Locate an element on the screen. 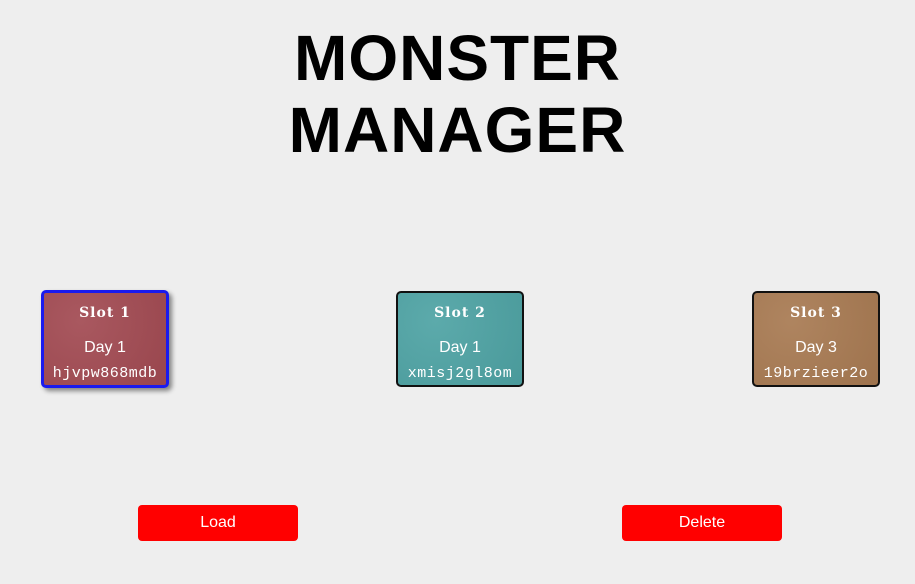 The width and height of the screenshot is (915, 584). save-slot-1: Slot 1 Day 1 hjvpw868mdb is located at coordinates (105, 339).